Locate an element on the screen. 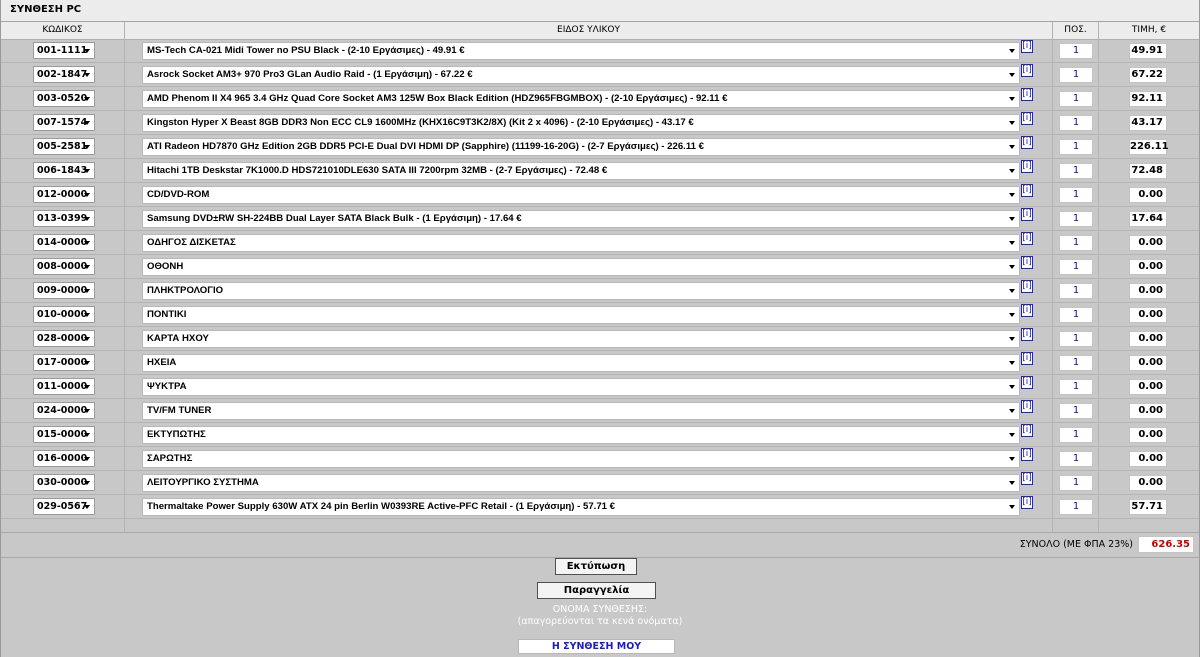 The width and height of the screenshot is (1200, 657). code-select: 009-0000 is located at coordinates (64, 290).